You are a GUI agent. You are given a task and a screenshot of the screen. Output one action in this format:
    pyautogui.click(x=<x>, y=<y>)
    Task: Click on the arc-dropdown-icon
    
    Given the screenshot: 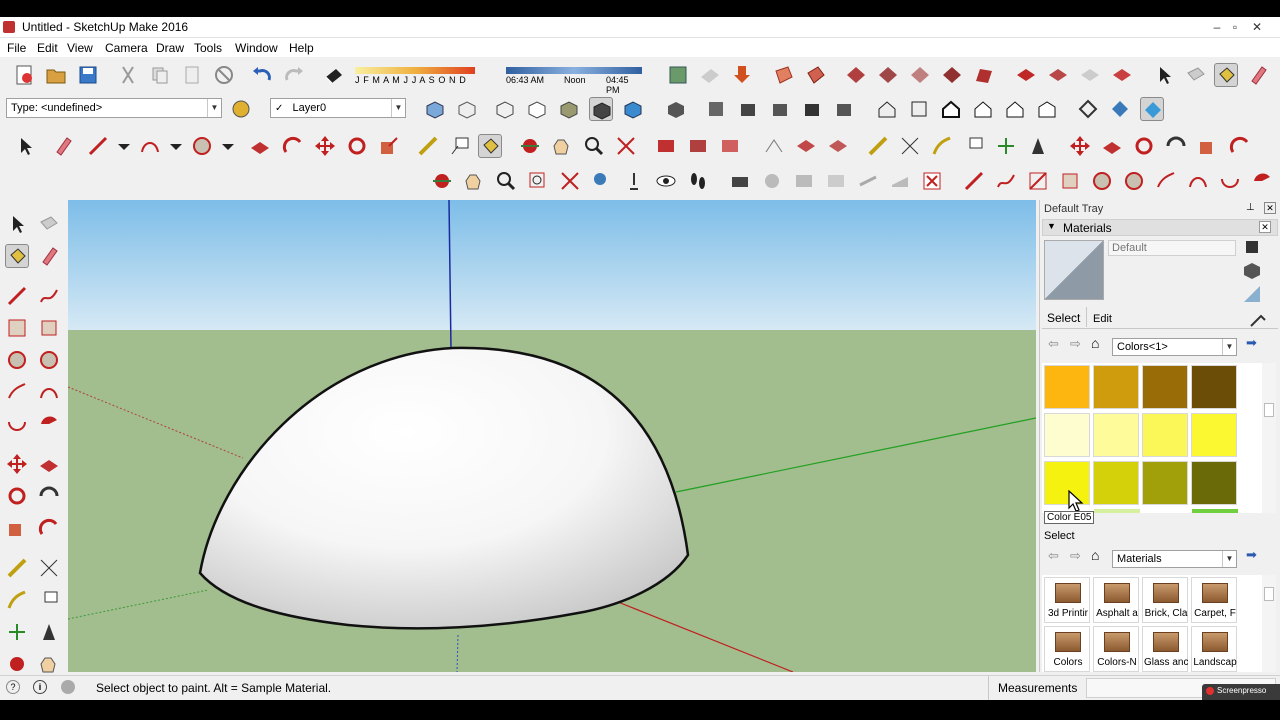 What is the action you would take?
    pyautogui.click(x=176, y=146)
    